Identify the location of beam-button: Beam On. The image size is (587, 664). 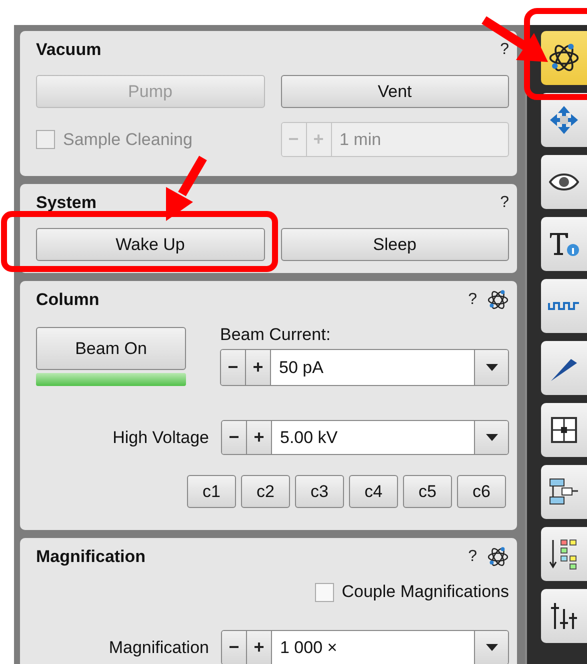
(111, 348).